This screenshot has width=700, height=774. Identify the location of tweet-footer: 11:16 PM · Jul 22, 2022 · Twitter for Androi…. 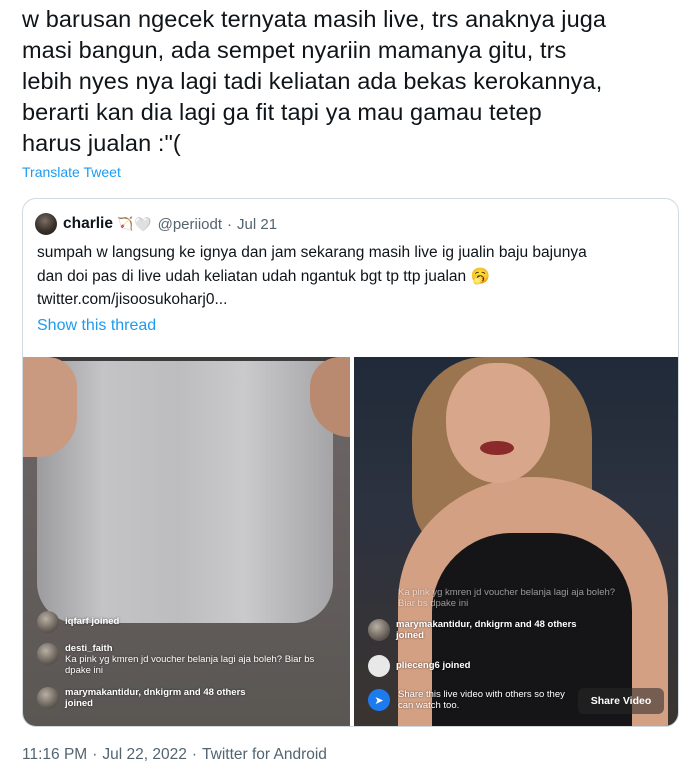
(174, 755).